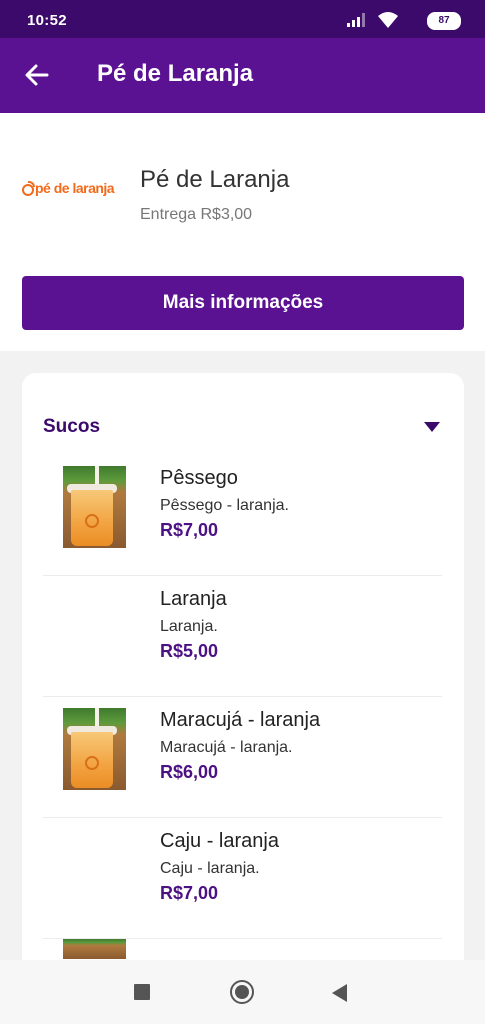 The image size is (485, 1024). What do you see at coordinates (196, 214) in the screenshot?
I see `delivery-fee: Entrega R$3,00` at bounding box center [196, 214].